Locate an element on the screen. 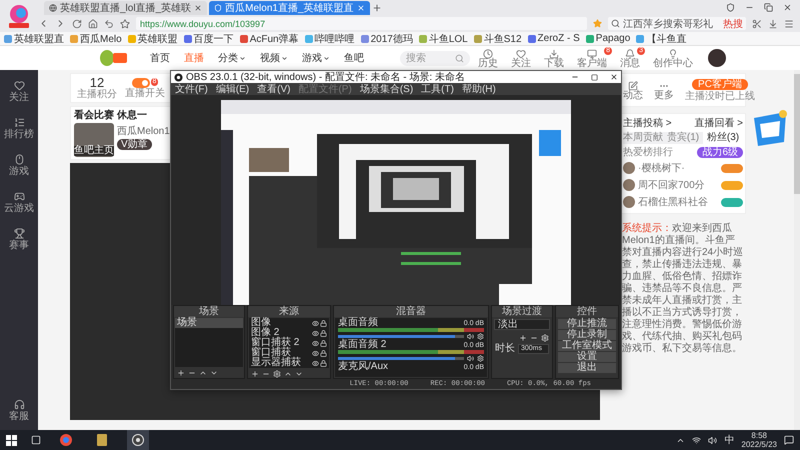 The height and width of the screenshot is (450, 800). home-icon is located at coordinates (93, 23).